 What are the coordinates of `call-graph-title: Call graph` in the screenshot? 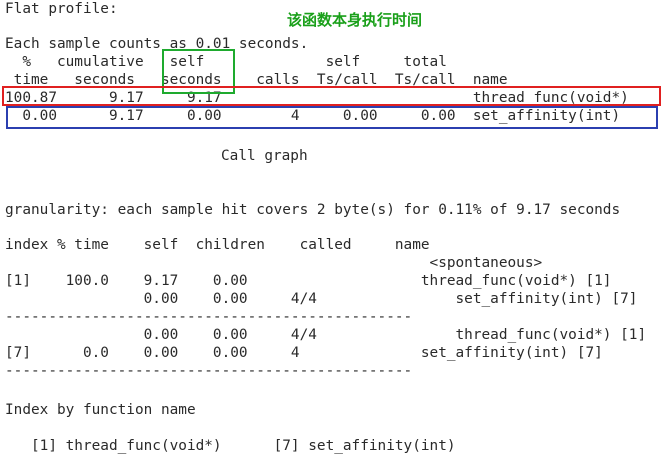 It's located at (264, 156).